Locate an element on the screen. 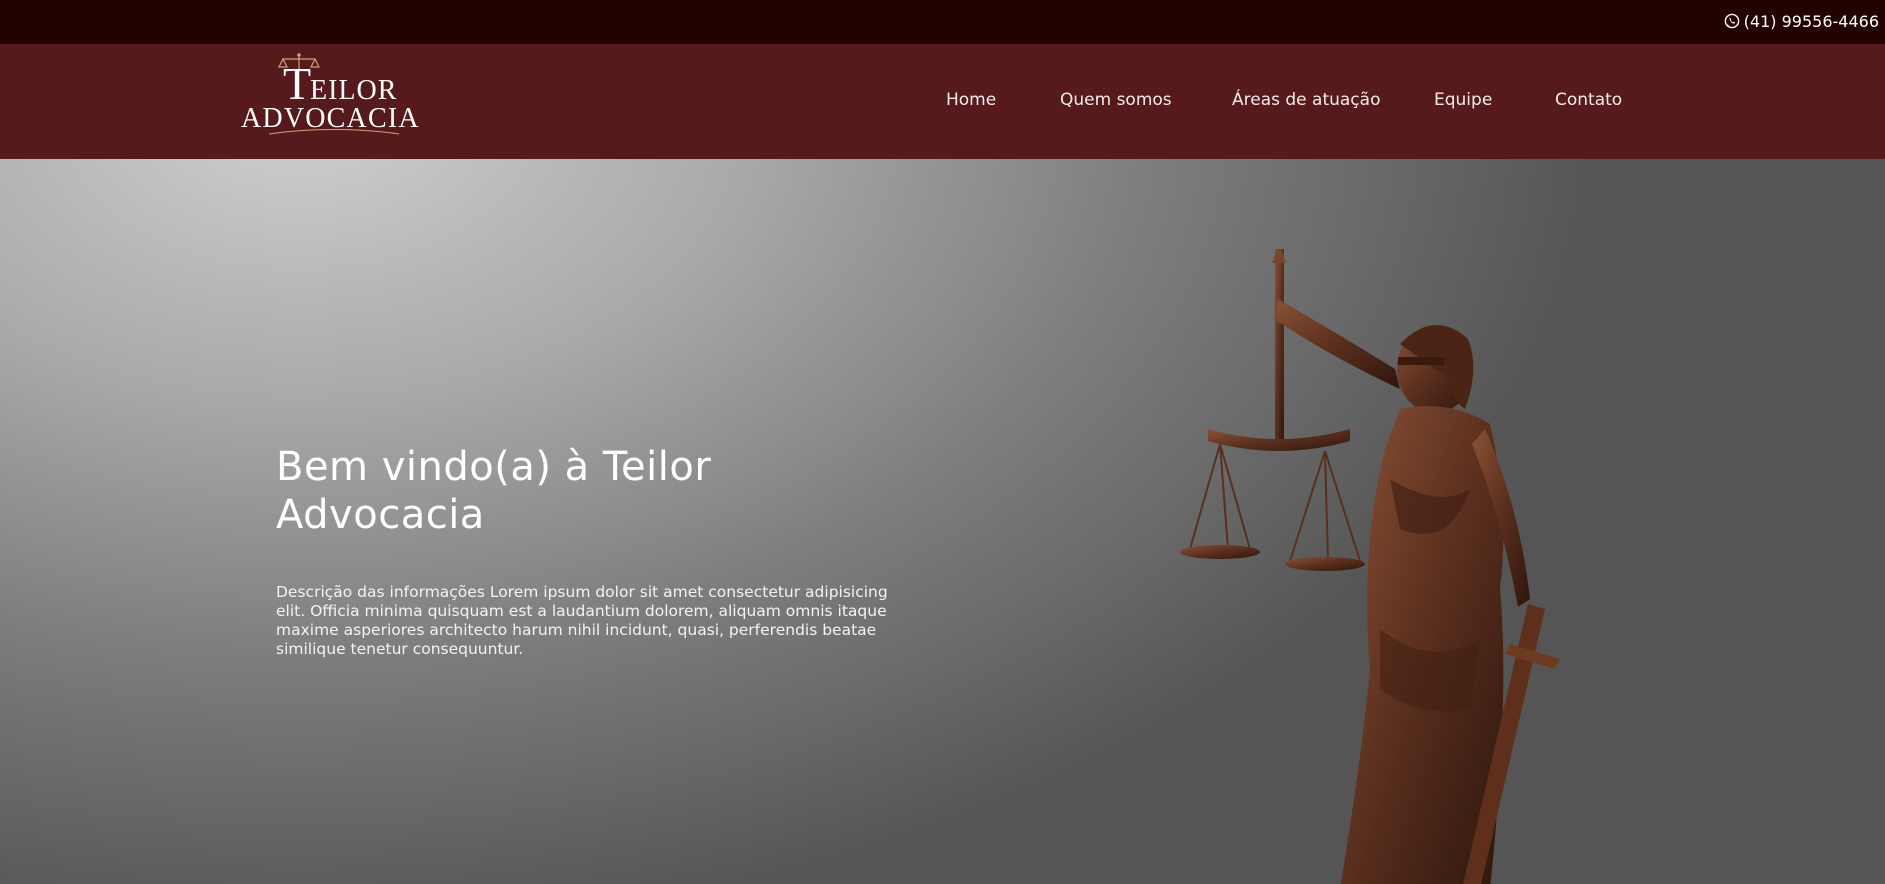 The image size is (1885, 884). logo-mark: T EILOR ADVOCACIA is located at coordinates (330, 94).